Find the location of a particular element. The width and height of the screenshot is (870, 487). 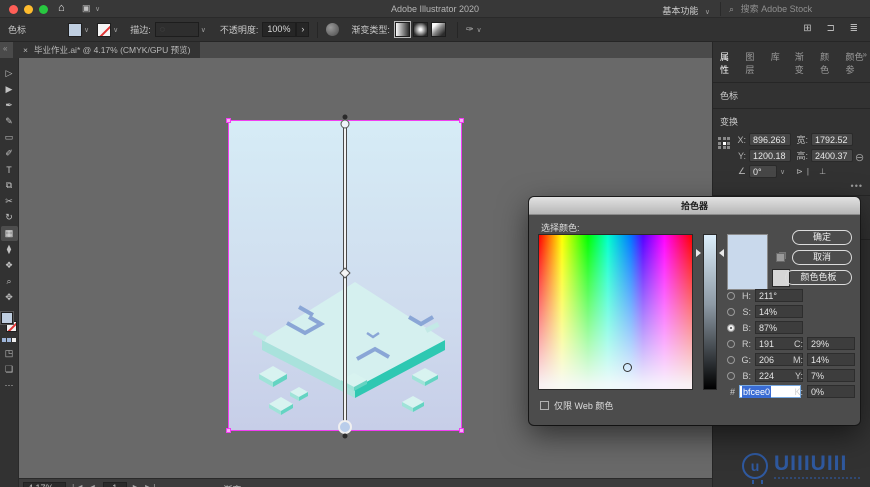

gradient-annotator is located at coordinates (345, 277).